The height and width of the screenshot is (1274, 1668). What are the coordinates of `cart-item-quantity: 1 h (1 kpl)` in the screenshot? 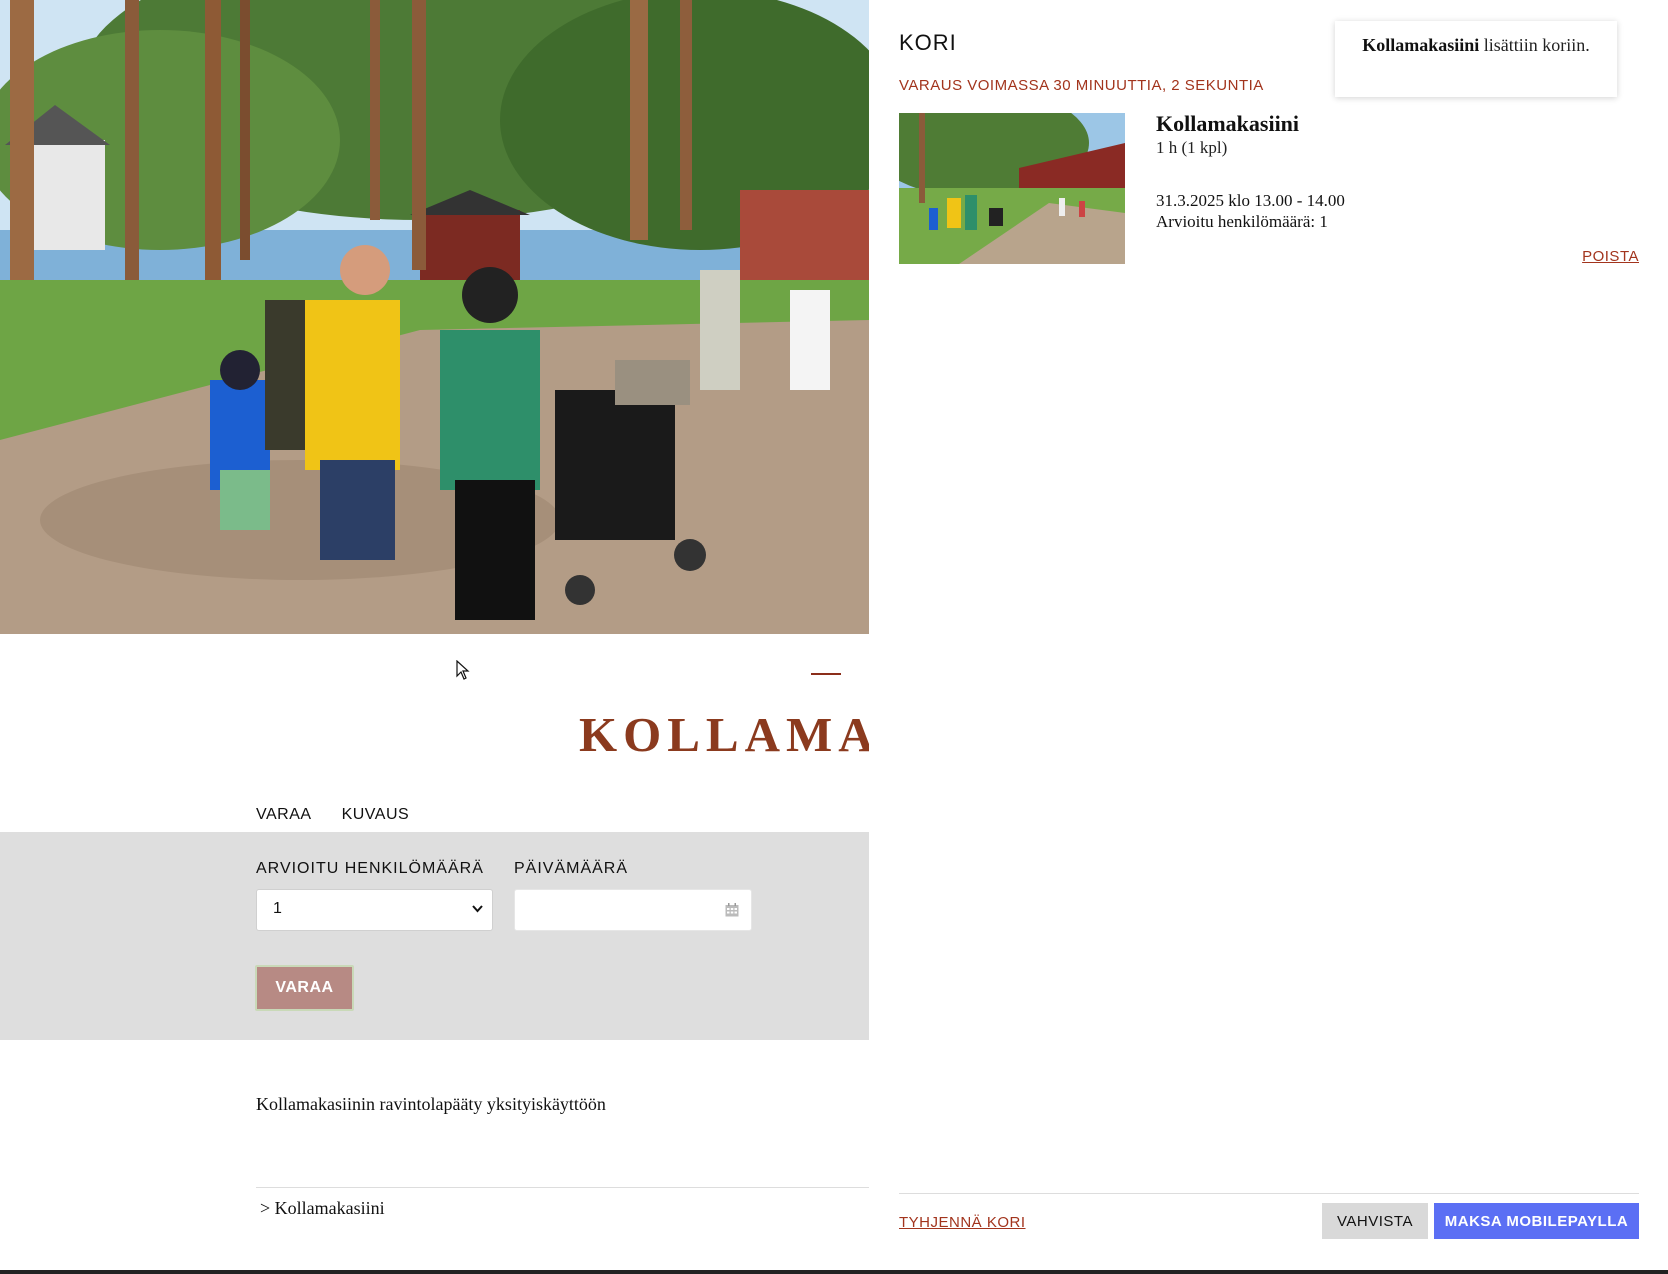 It's located at (1192, 147).